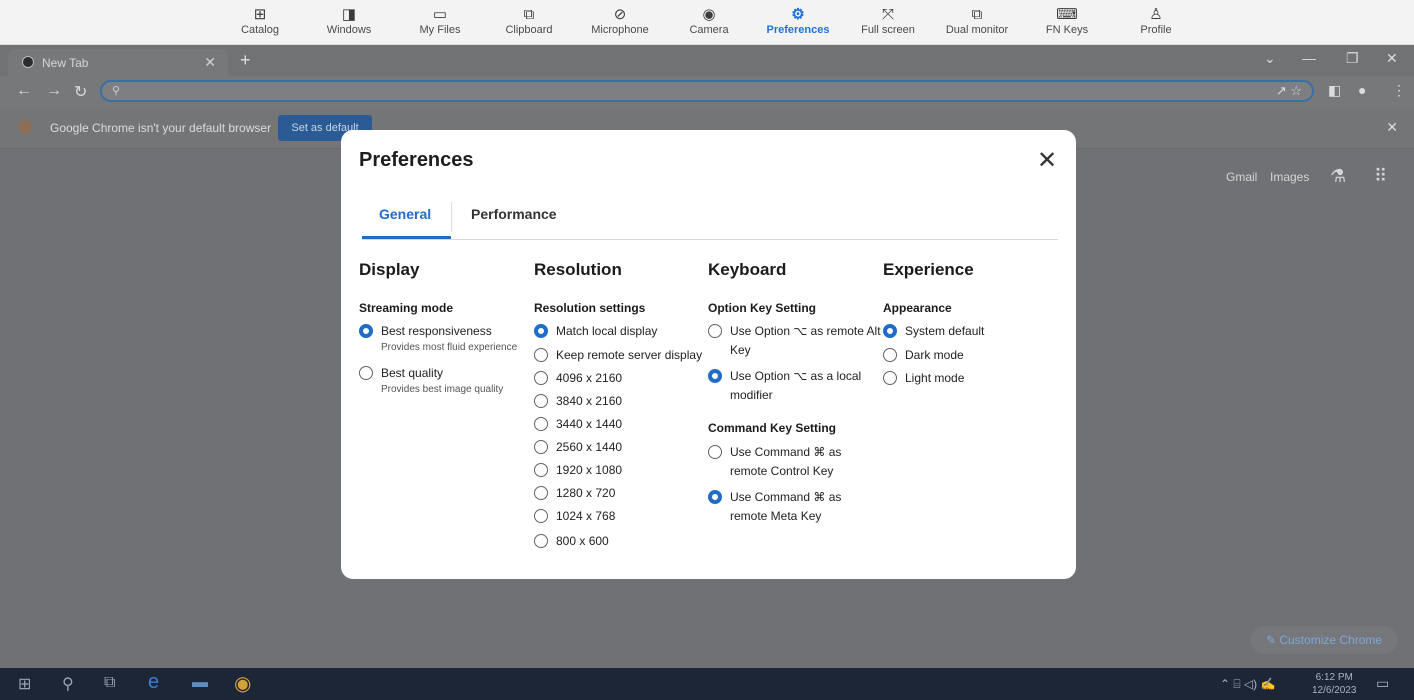  What do you see at coordinates (109, 683) in the screenshot?
I see `task-view-icon: ⧉` at bounding box center [109, 683].